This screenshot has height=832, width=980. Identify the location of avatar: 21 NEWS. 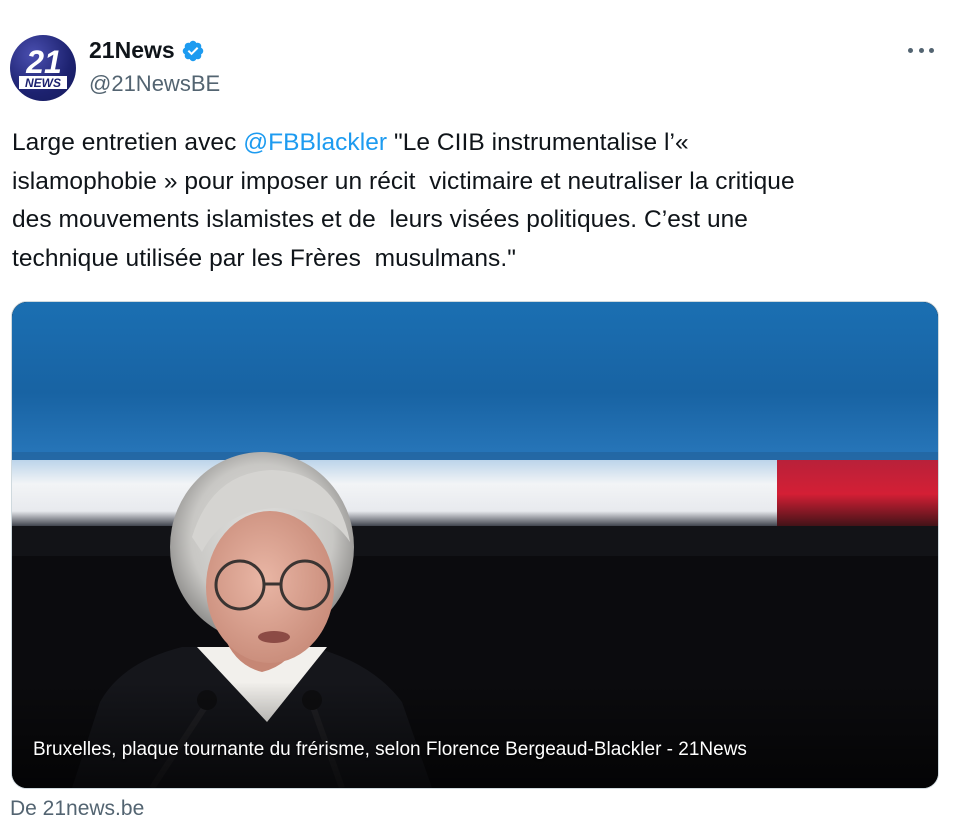
(43, 68).